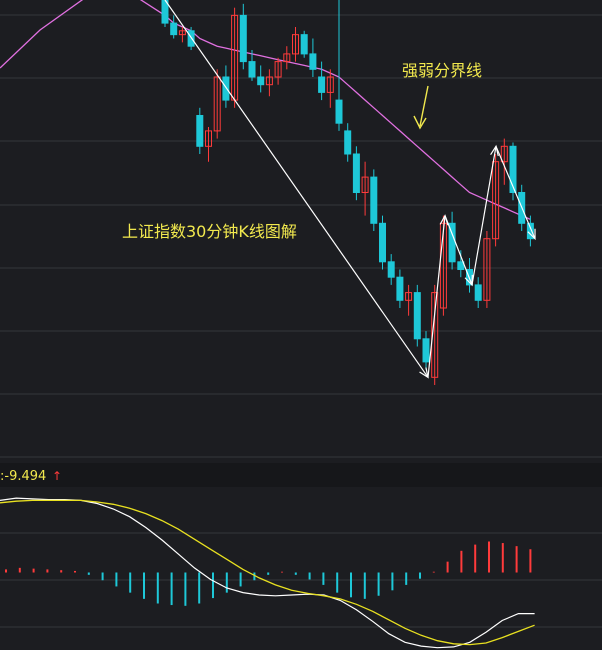 The image size is (602, 650). What do you see at coordinates (23, 476) in the screenshot?
I see `macd-readout-value: :-9.494` at bounding box center [23, 476].